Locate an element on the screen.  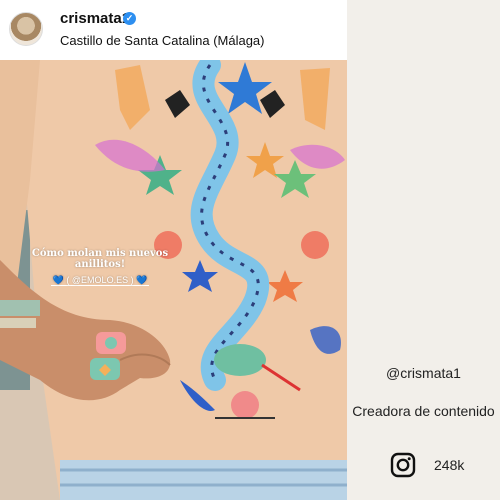
post-location: Castillo de Santa Catalina (Málaga) is located at coordinates (162, 40).